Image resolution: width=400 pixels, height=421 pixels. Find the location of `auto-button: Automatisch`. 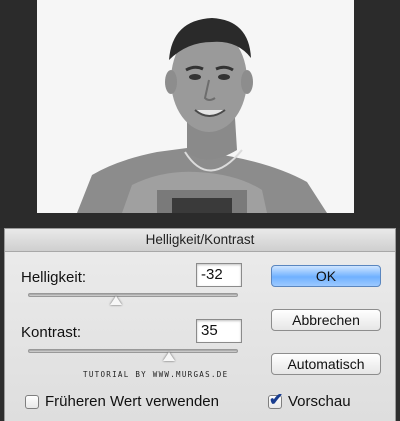

auto-button: Automatisch is located at coordinates (326, 364).